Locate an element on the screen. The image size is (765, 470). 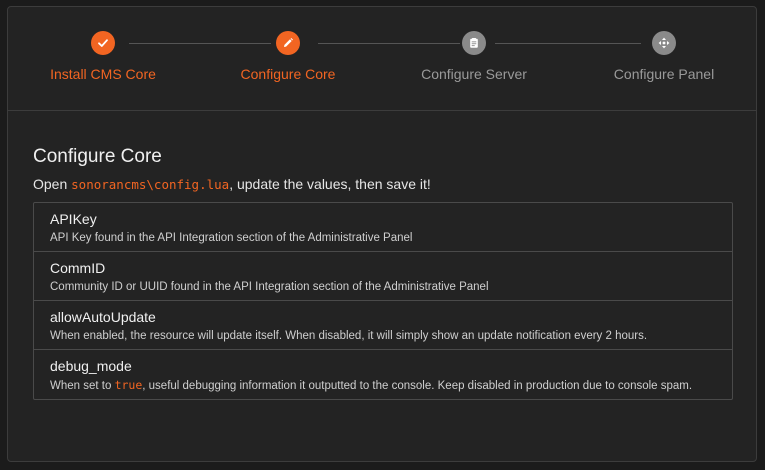
pencil-icon is located at coordinates (288, 43).